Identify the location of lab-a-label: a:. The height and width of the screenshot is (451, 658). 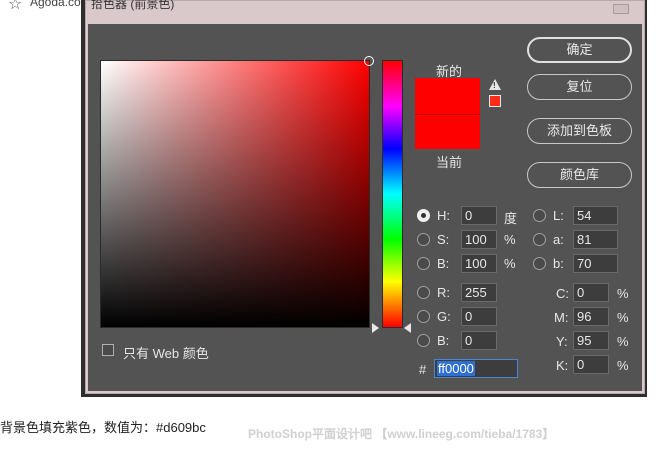
(558, 239).